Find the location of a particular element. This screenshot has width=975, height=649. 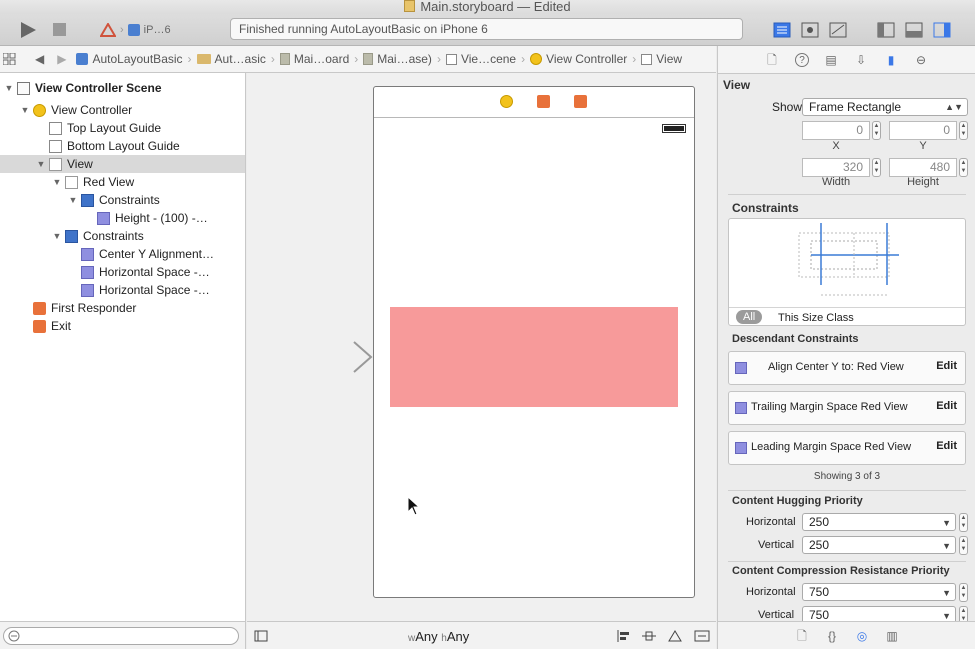

width-stepper: ▲ ▼ is located at coordinates (876, 167).